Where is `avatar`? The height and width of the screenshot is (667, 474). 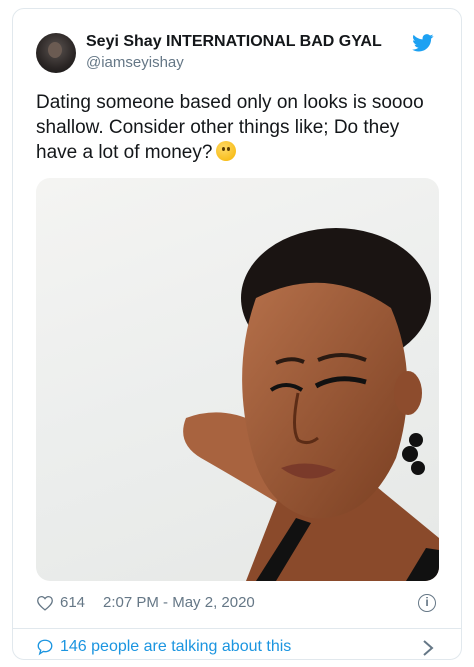 avatar is located at coordinates (56, 53).